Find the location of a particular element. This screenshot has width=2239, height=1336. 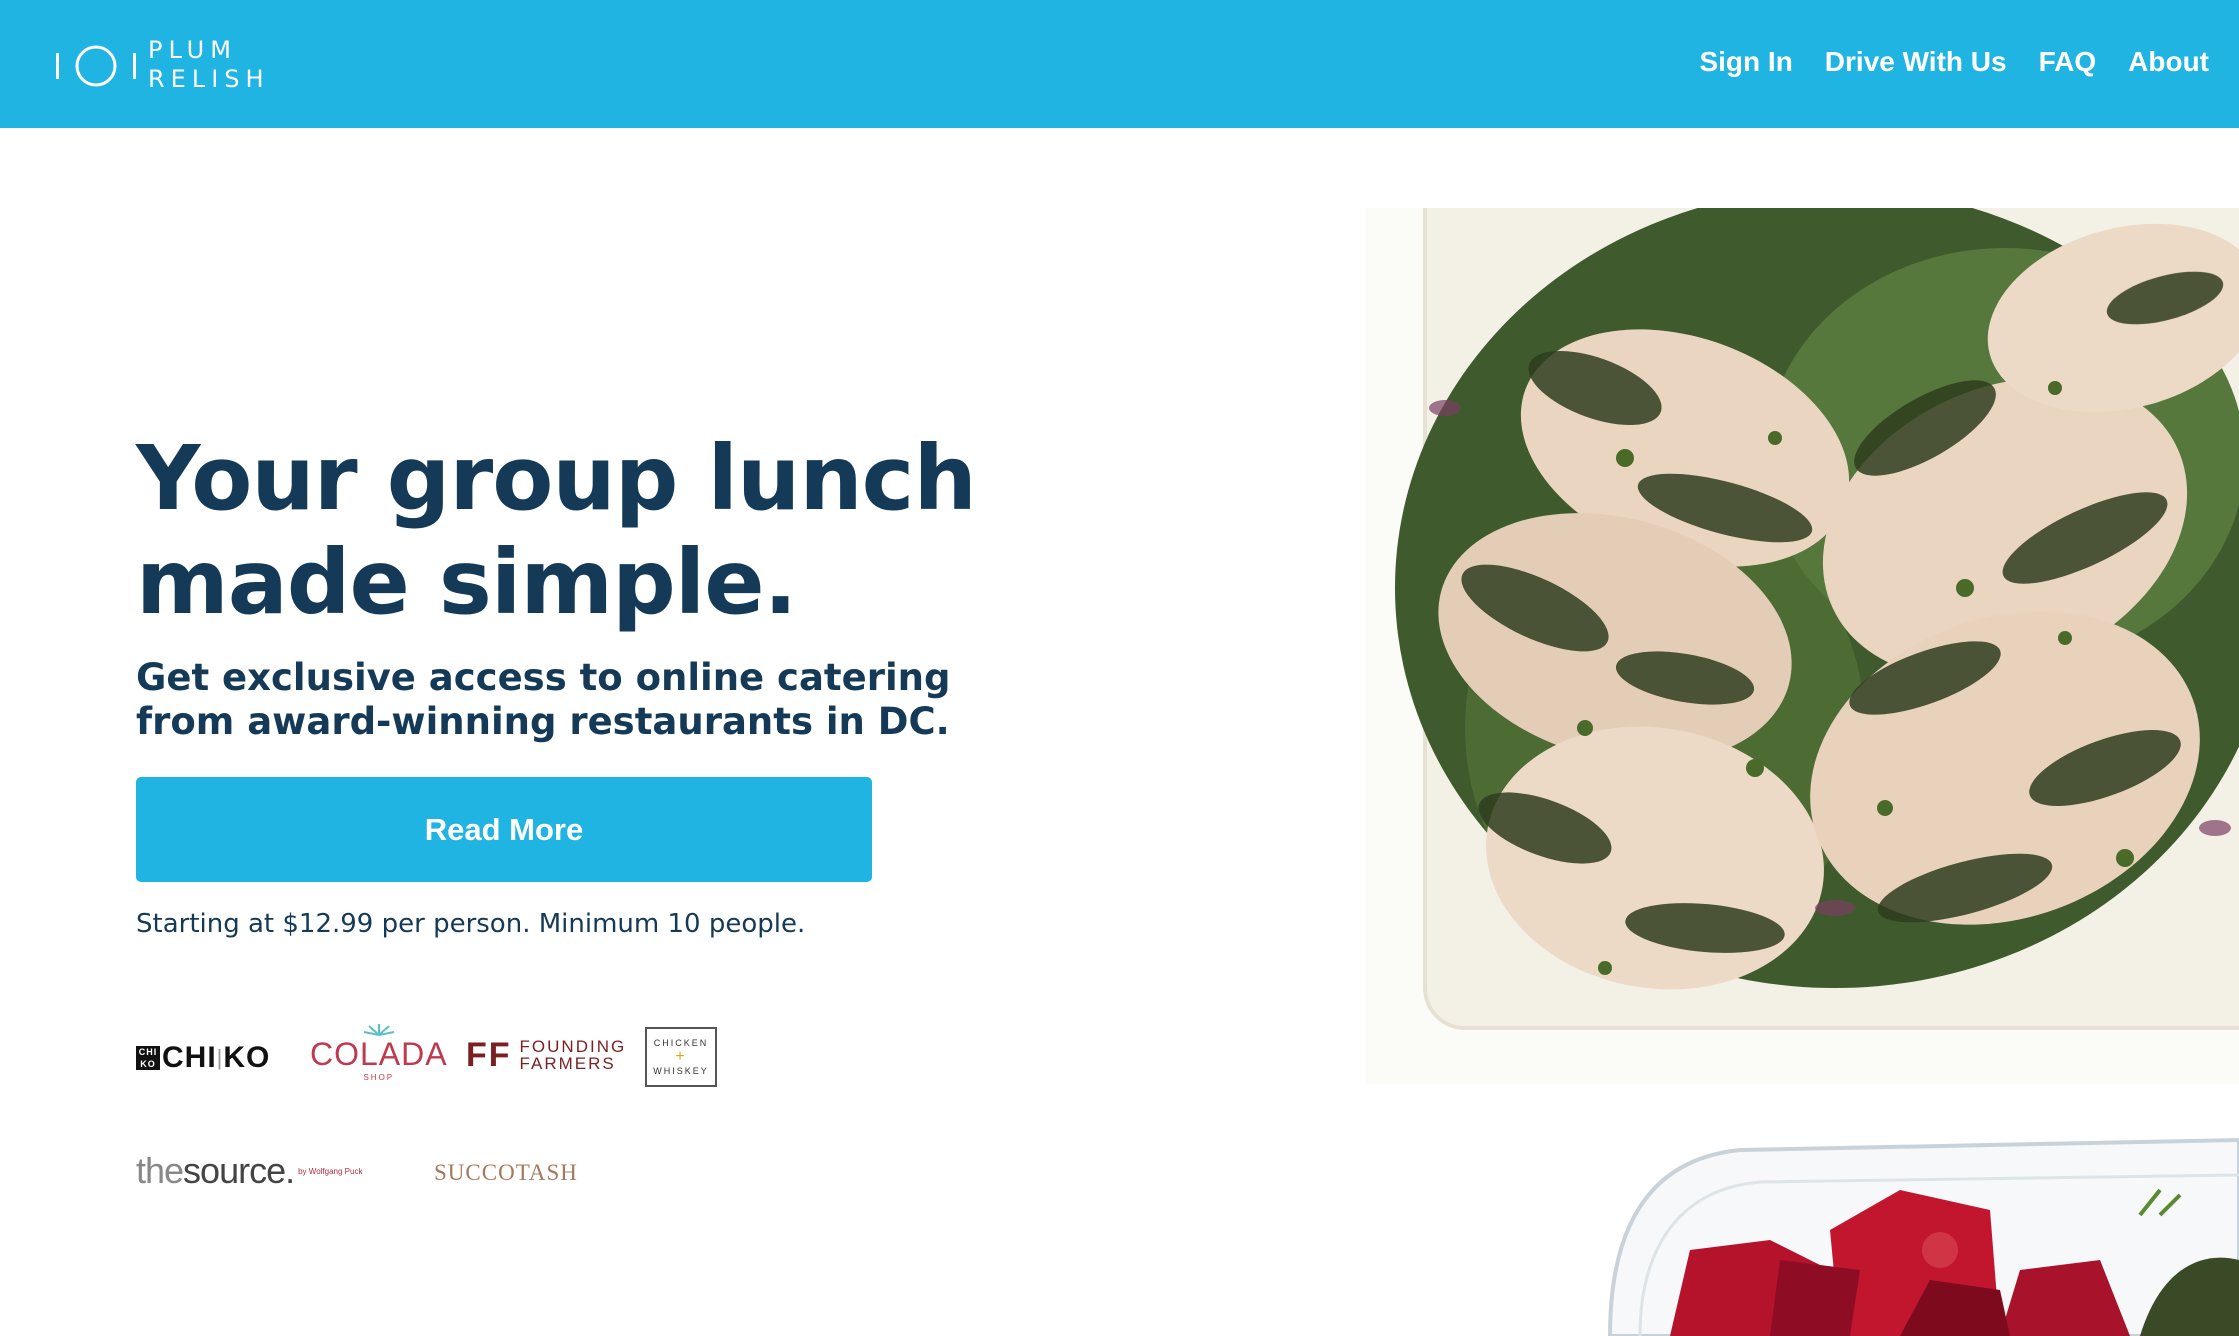

brand-line-1: PLUM is located at coordinates (192, 50).